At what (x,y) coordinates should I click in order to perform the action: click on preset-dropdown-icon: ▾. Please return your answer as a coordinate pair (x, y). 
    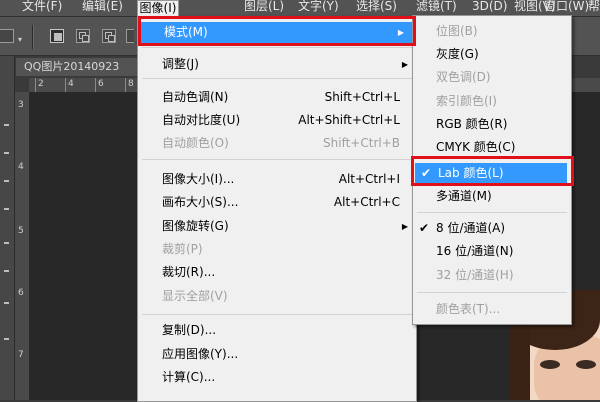
    Looking at the image, I should click on (20, 39).